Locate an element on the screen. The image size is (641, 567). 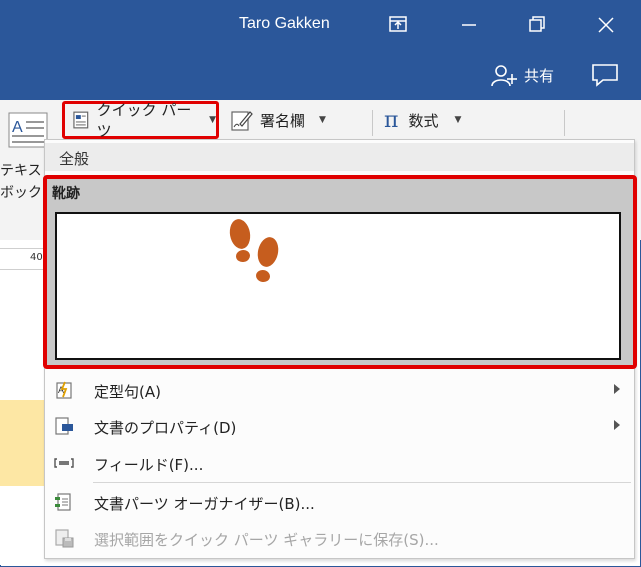
menu-divider is located at coordinates (362, 482).